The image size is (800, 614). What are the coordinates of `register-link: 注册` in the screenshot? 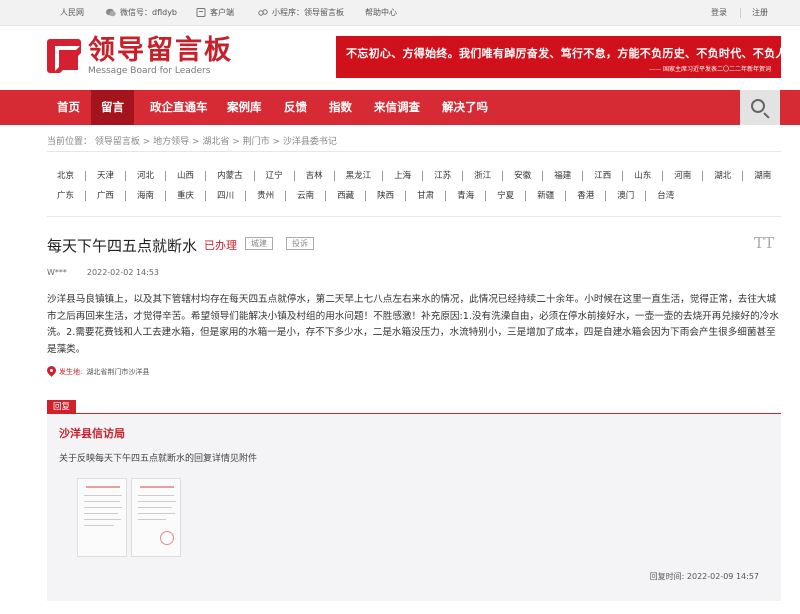 It's located at (760, 12).